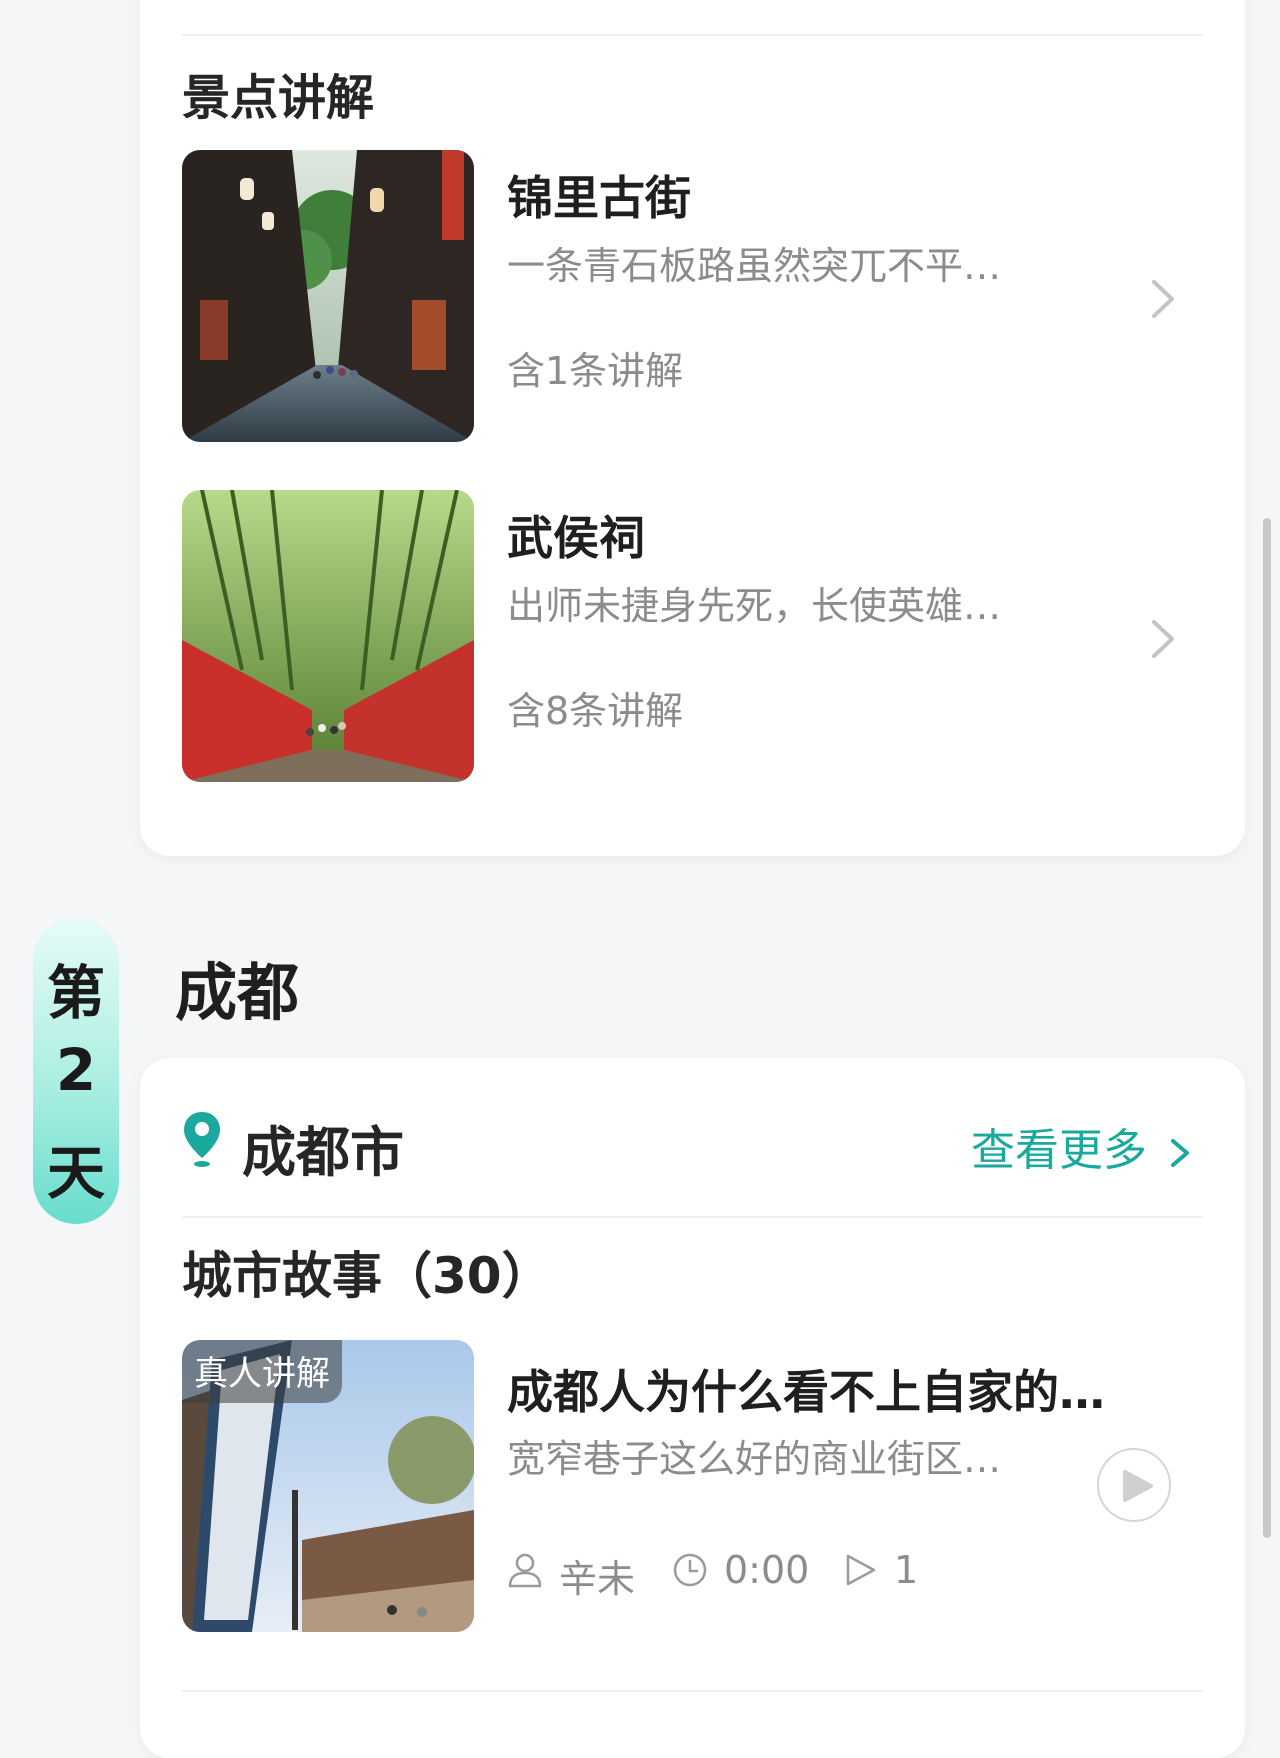 This screenshot has height=1758, width=1280. I want to click on day-tag-char: 天, so click(75, 1173).